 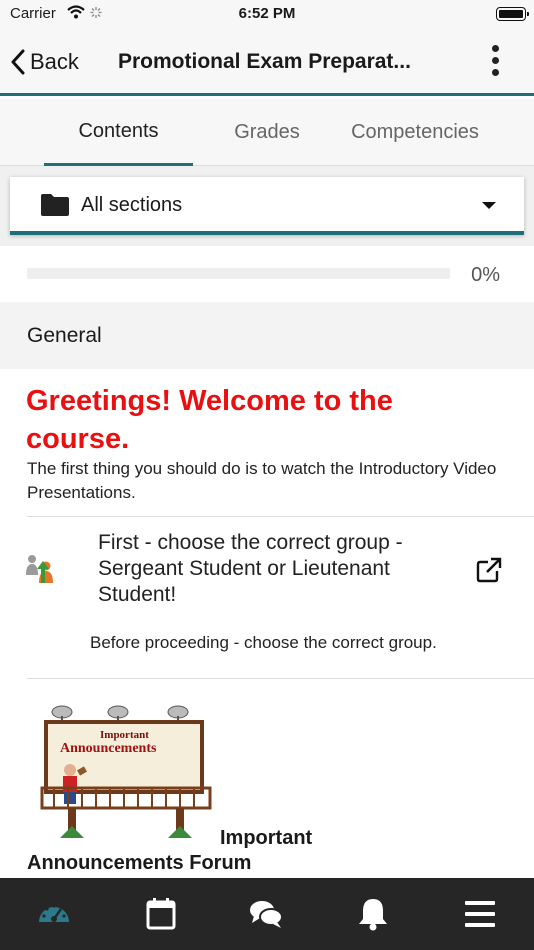 I want to click on tab-grades: Grades, so click(x=267, y=132).